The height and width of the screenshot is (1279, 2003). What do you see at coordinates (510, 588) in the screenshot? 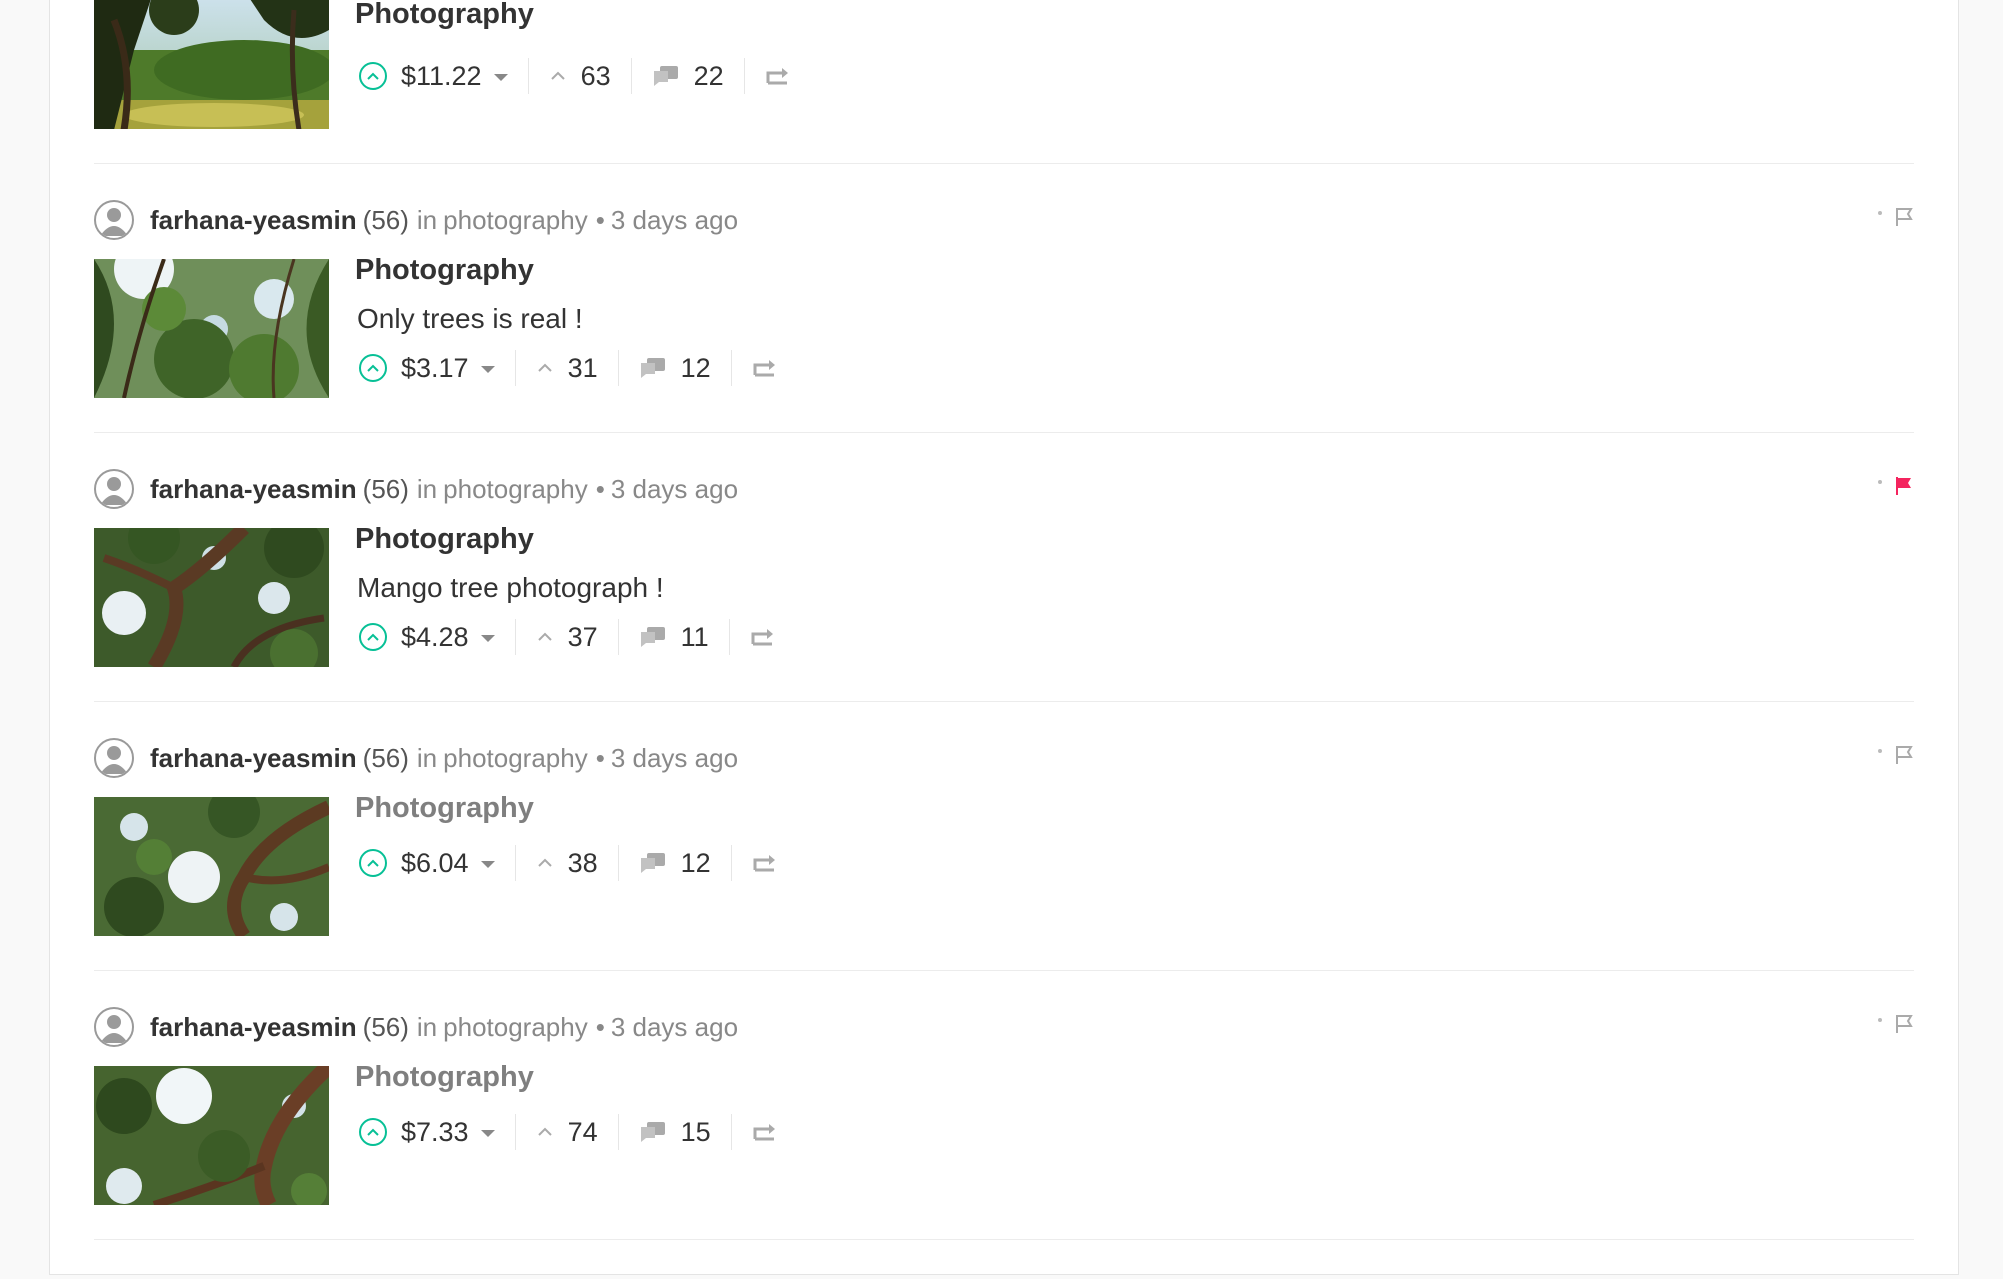
I see `post-body: Mango tree photograph !` at bounding box center [510, 588].